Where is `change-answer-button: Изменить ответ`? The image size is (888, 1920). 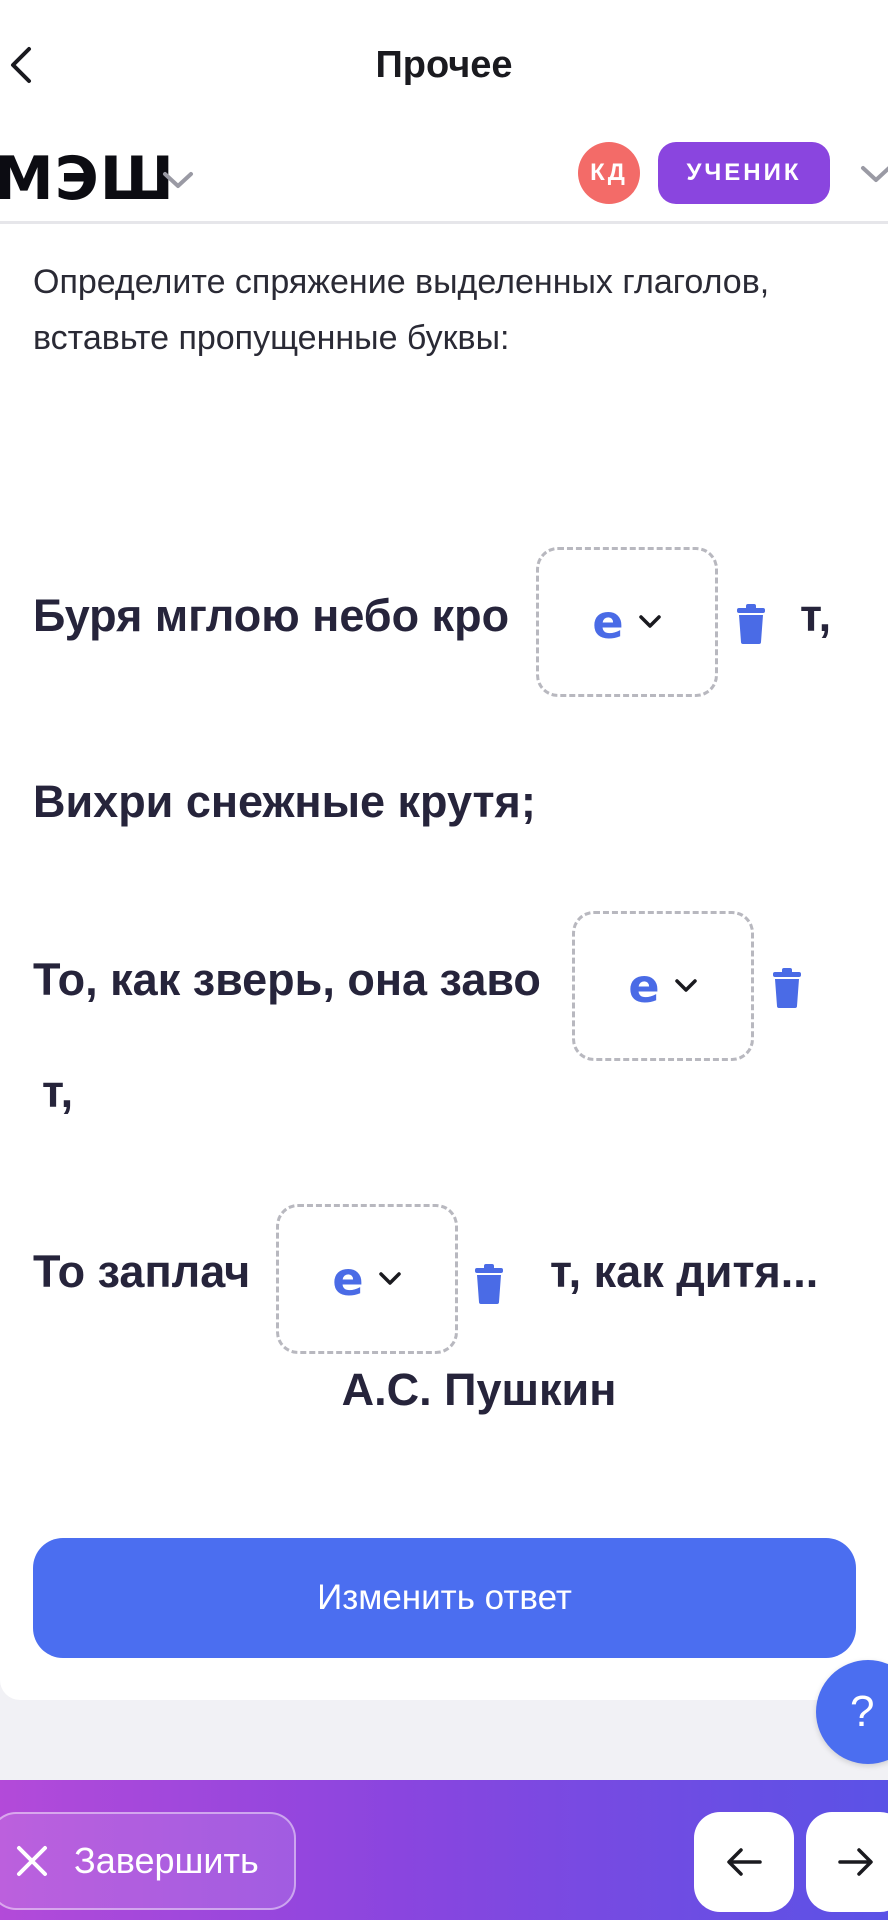
change-answer-button: Изменить ответ is located at coordinates (444, 1598).